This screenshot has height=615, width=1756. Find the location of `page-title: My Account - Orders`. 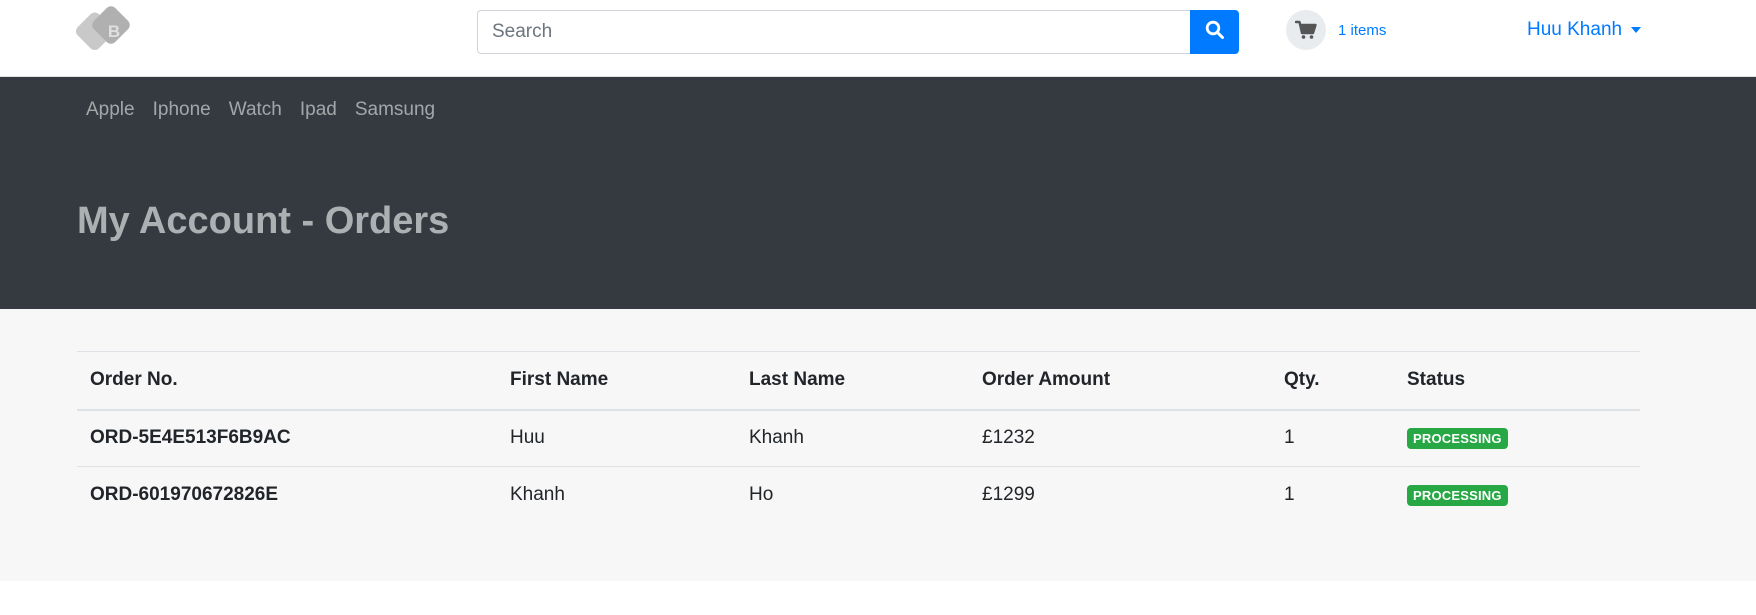

page-title: My Account - Orders is located at coordinates (263, 221).